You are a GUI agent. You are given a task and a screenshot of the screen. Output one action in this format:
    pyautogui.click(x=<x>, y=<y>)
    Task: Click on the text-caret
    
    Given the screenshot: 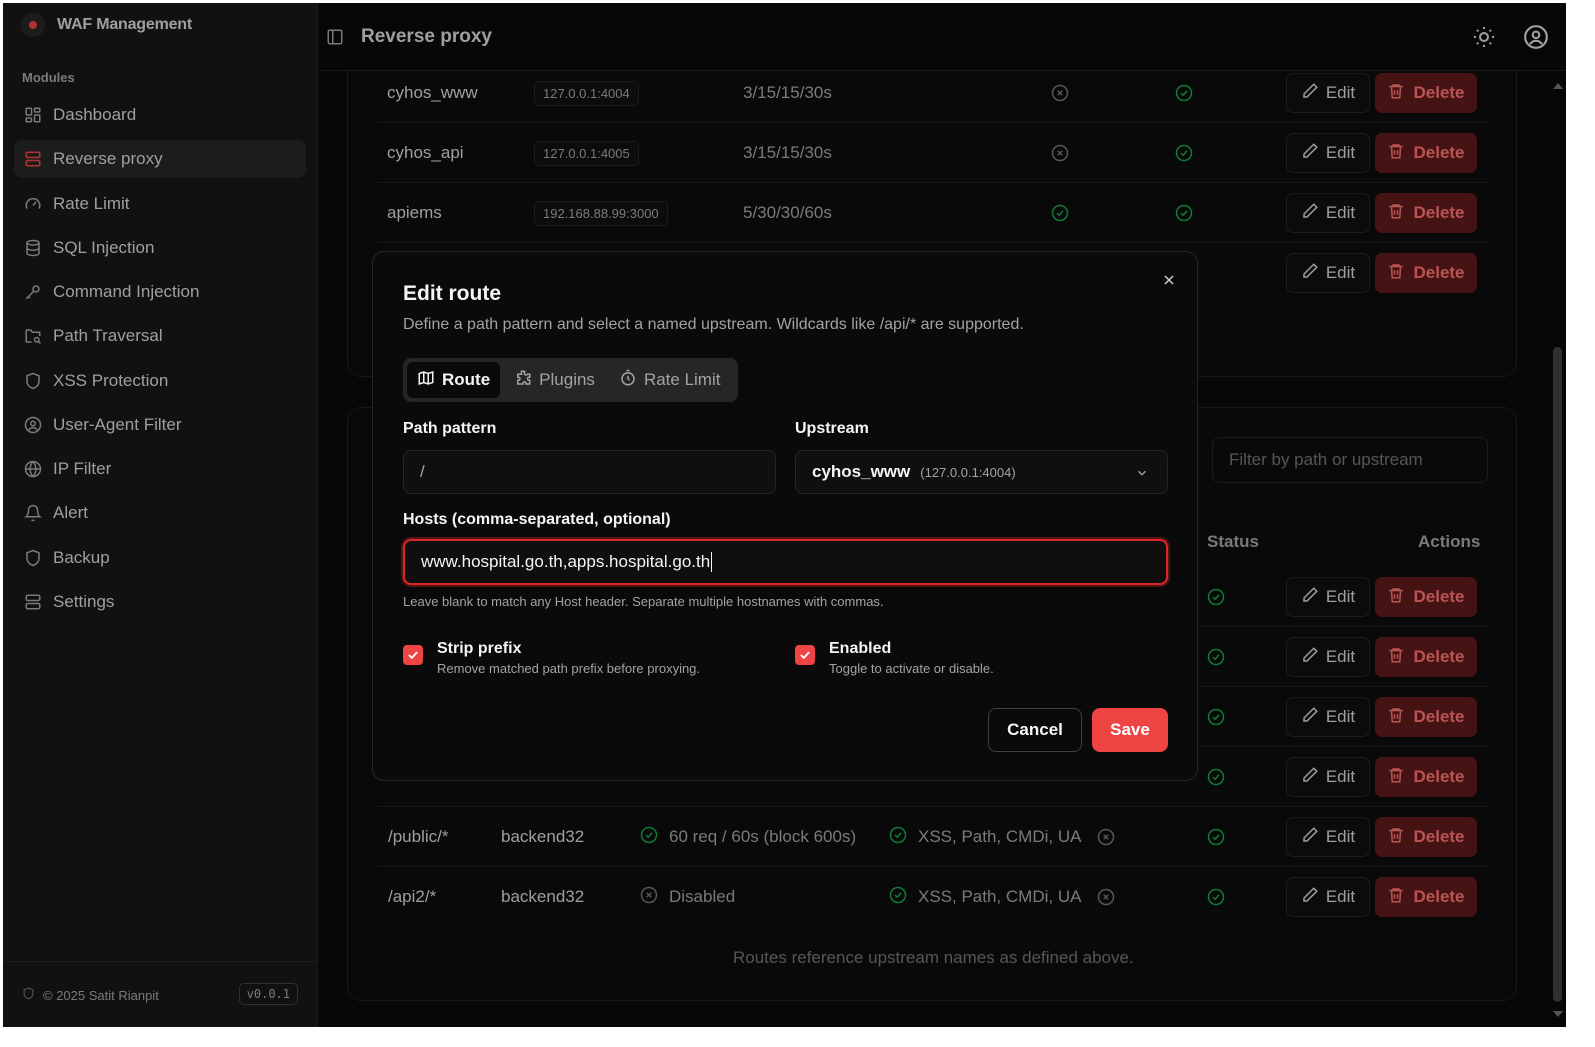 What is the action you would take?
    pyautogui.click(x=712, y=562)
    